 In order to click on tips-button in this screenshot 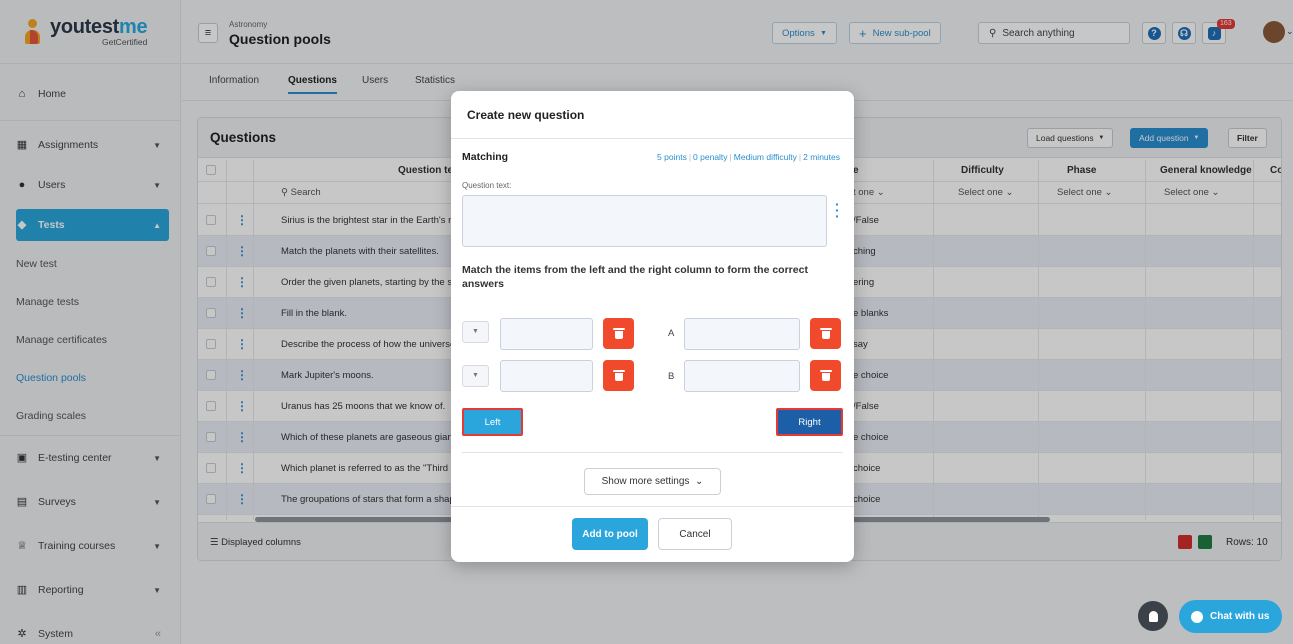, I will do `click(1153, 616)`.